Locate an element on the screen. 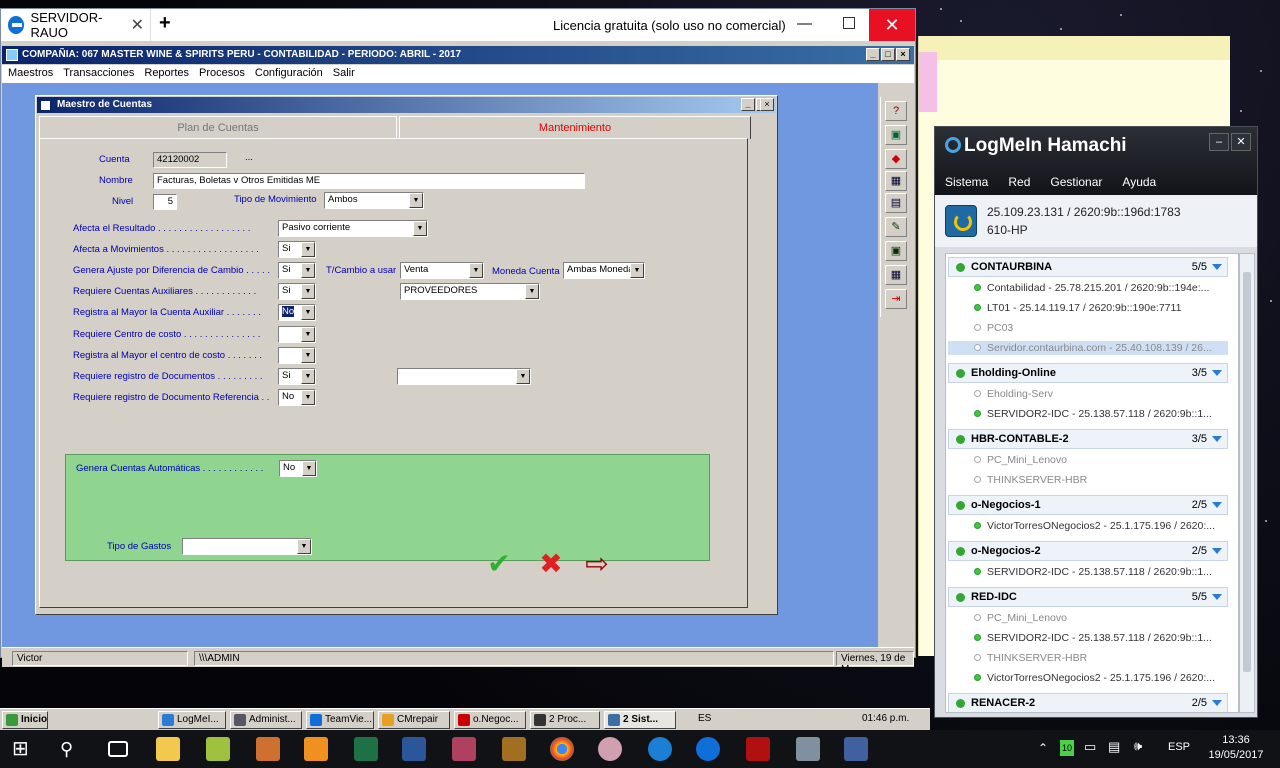 This screenshot has width=1280, height=768. network-icon: ▭ is located at coordinates (1090, 747).